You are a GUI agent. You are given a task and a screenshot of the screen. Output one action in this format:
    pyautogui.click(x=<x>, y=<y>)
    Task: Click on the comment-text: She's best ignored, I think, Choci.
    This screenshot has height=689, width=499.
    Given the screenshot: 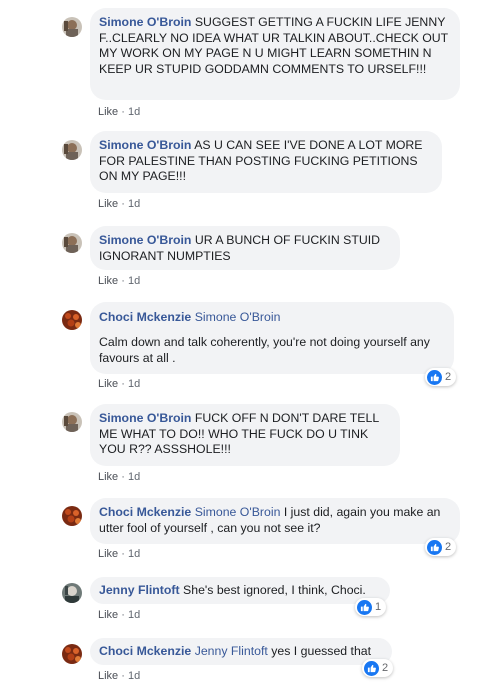 What is the action you would take?
    pyautogui.click(x=274, y=590)
    